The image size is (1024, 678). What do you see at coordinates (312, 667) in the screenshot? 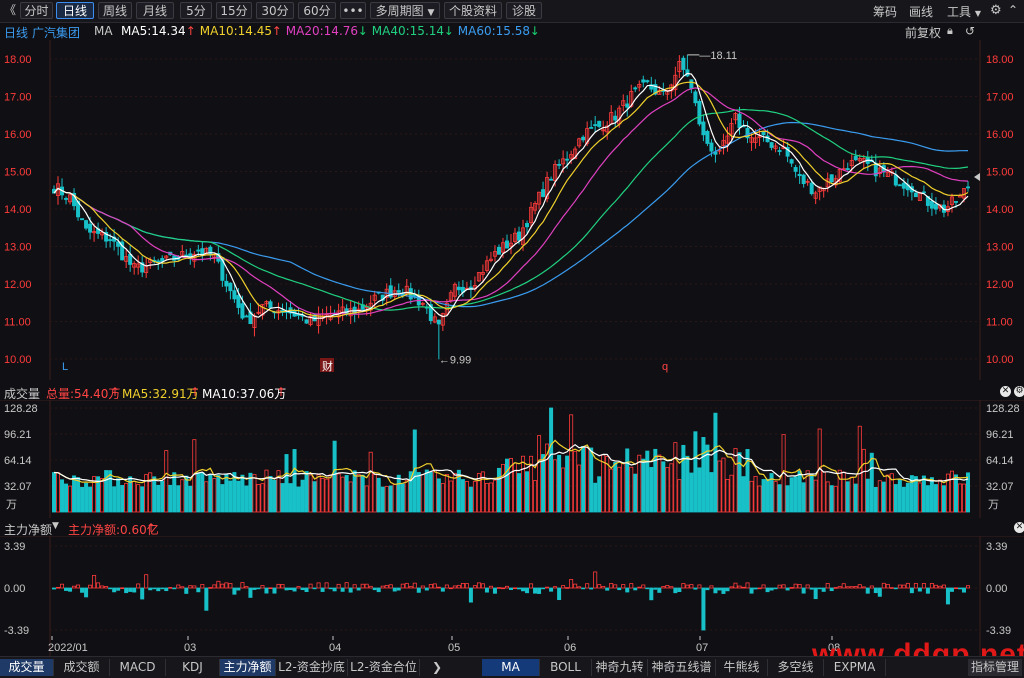
I see `sub-tab-5: L2-资金抄底` at bounding box center [312, 667].